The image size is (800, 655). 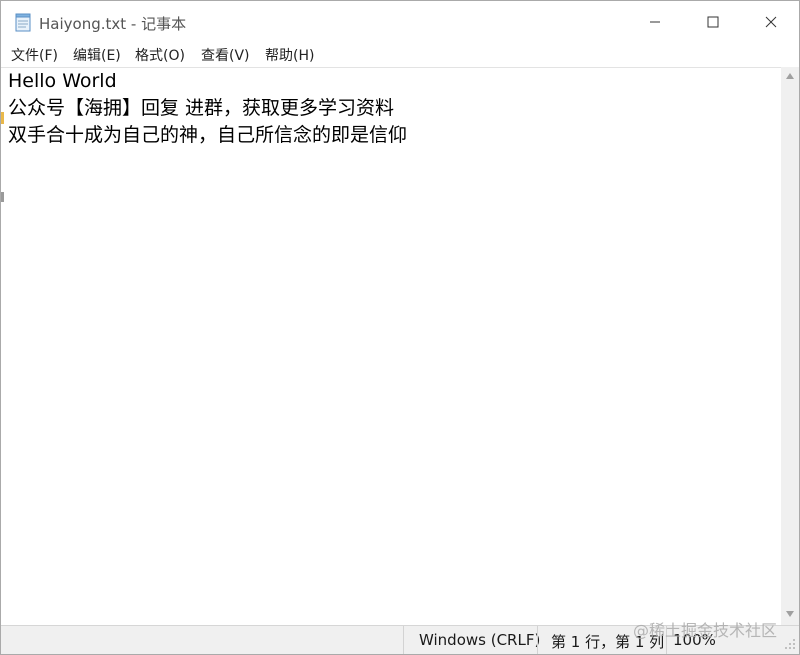 I want to click on chevron-down-icon, so click(x=790, y=614).